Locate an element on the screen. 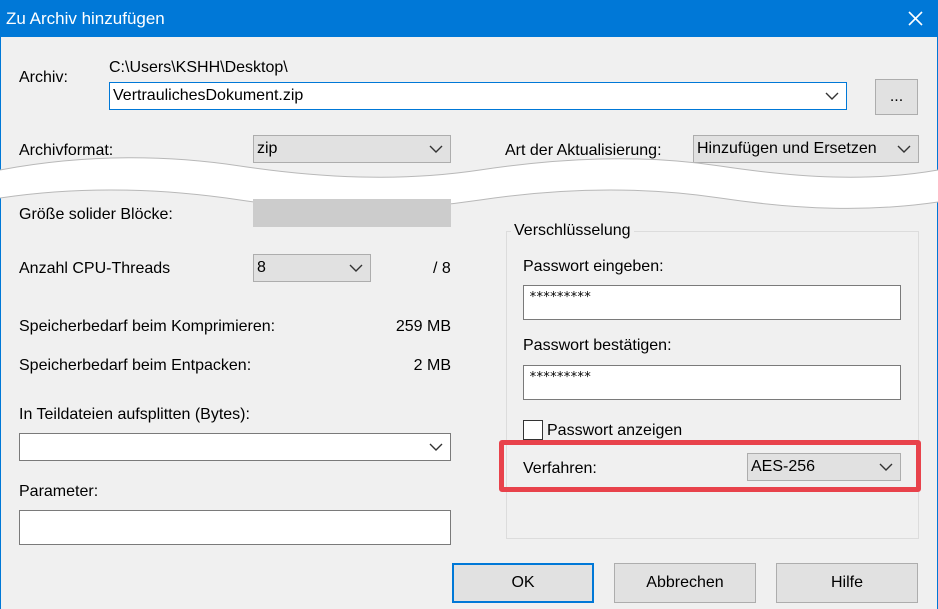 The image size is (938, 609). archive-filename-value: VertraulichesDokument.zip is located at coordinates (208, 95).